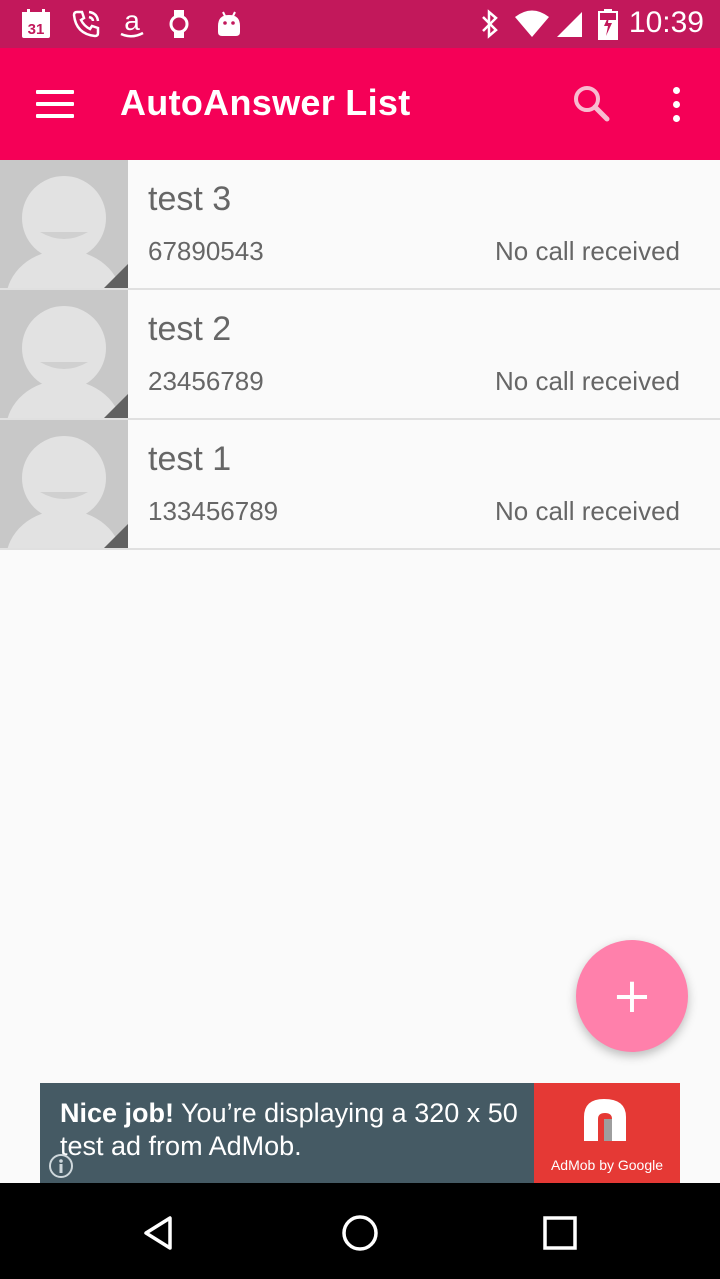 The image size is (720, 1279). Describe the element at coordinates (560, 1233) in the screenshot. I see `recents-icon` at that location.